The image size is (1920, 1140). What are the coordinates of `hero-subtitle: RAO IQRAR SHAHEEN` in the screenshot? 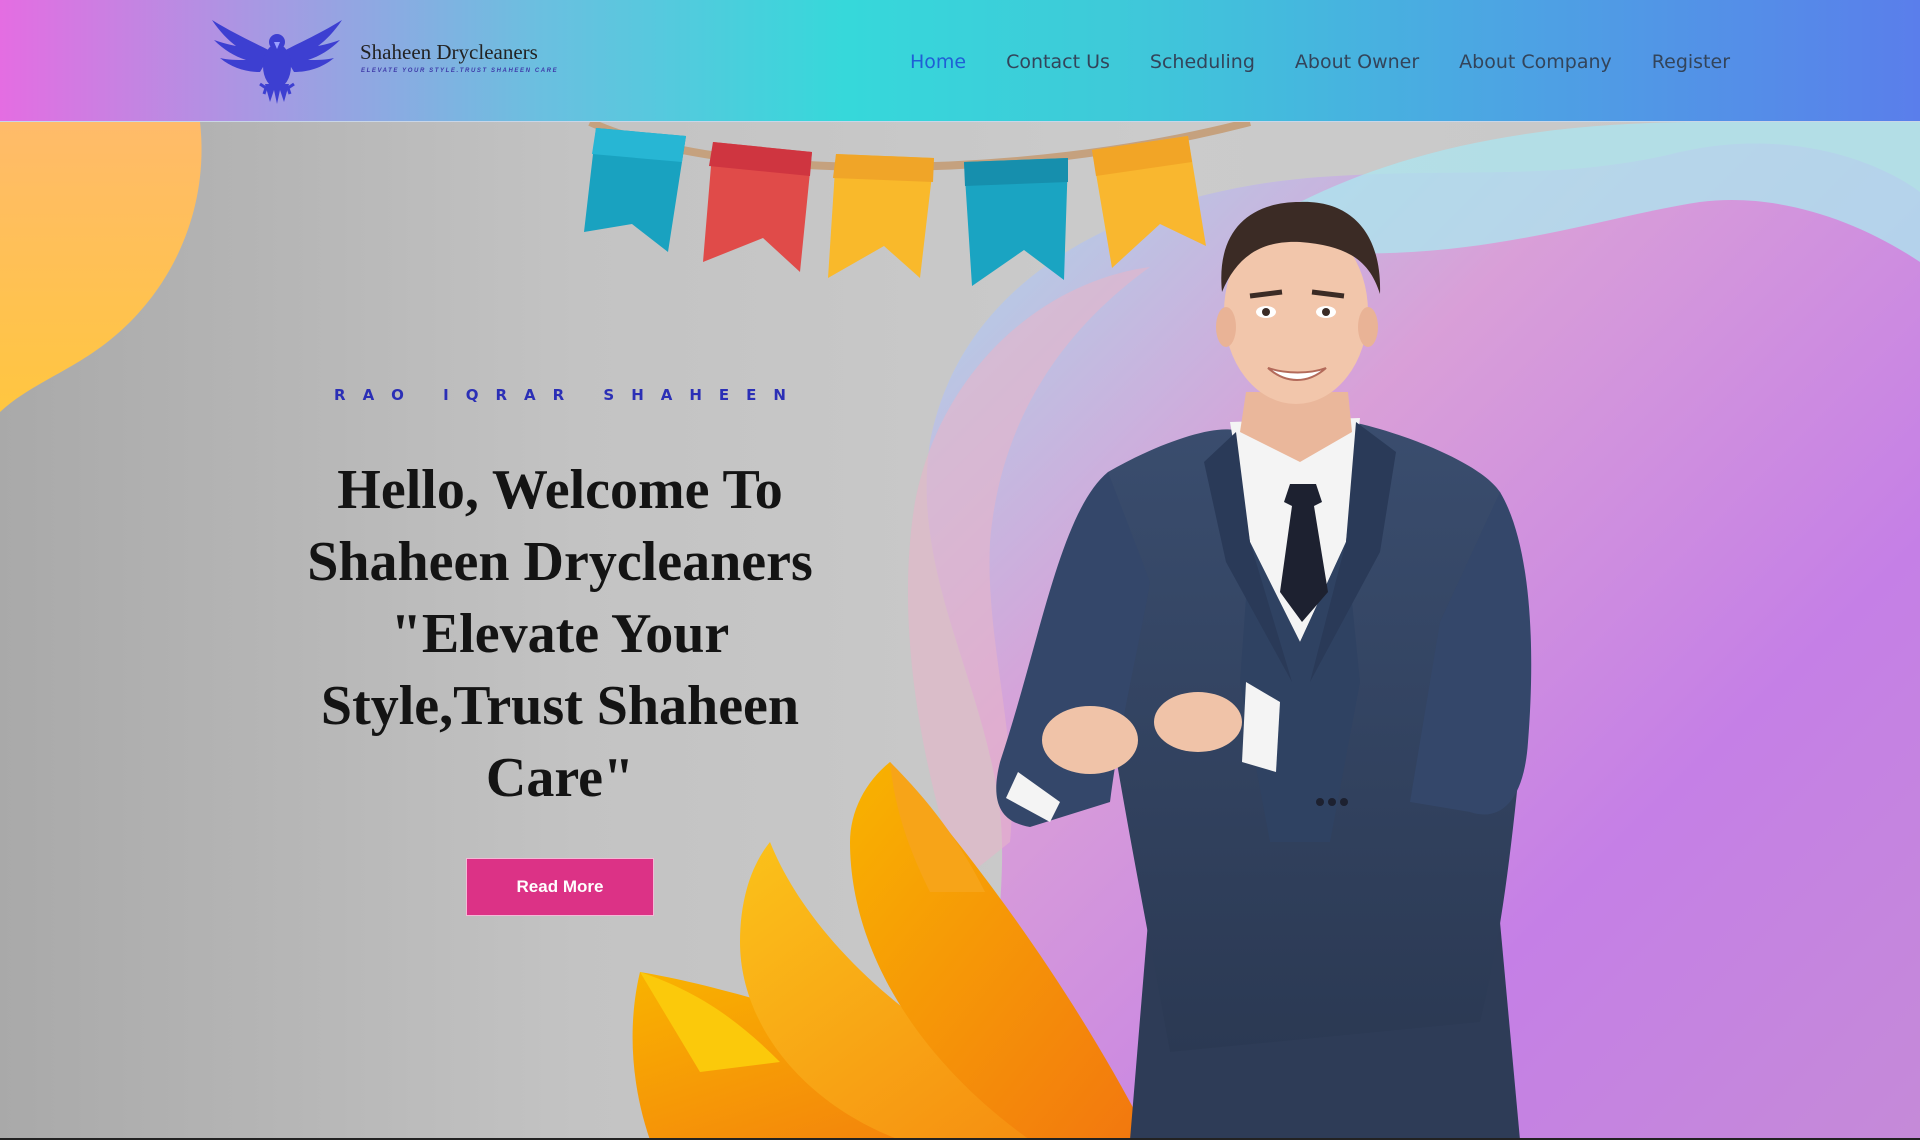 It's located at (568, 395).